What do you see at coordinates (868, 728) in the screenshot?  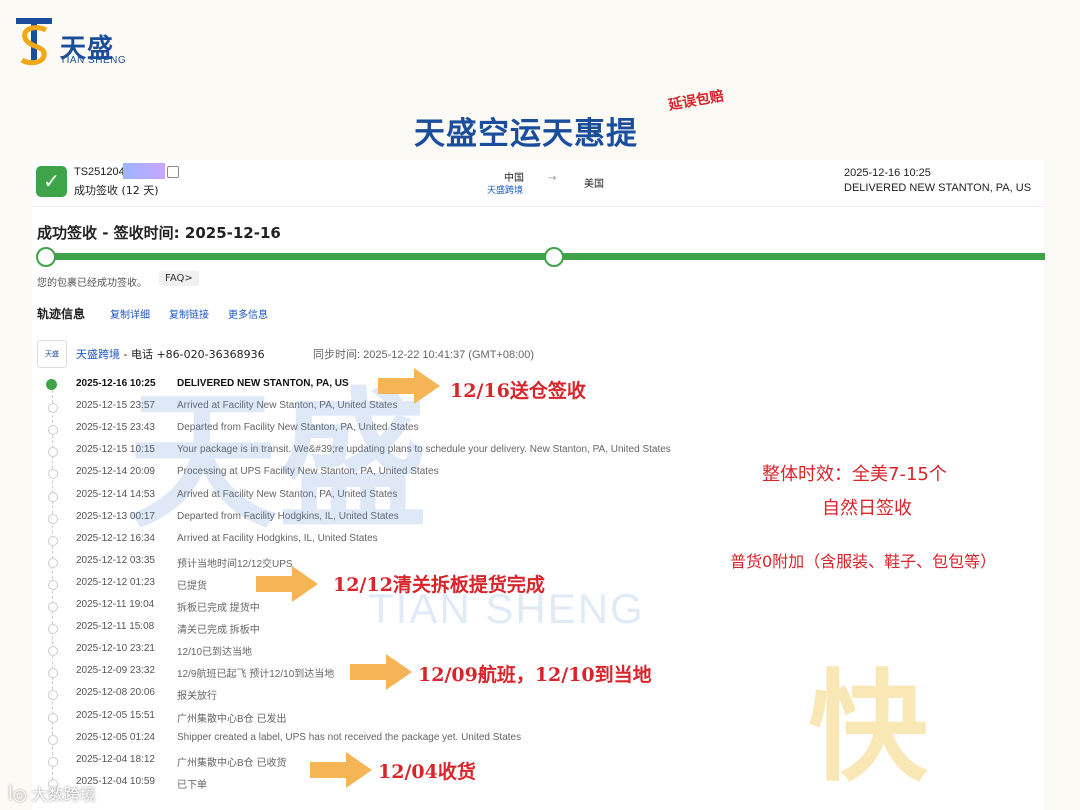 I see `watermark-fast: 快` at bounding box center [868, 728].